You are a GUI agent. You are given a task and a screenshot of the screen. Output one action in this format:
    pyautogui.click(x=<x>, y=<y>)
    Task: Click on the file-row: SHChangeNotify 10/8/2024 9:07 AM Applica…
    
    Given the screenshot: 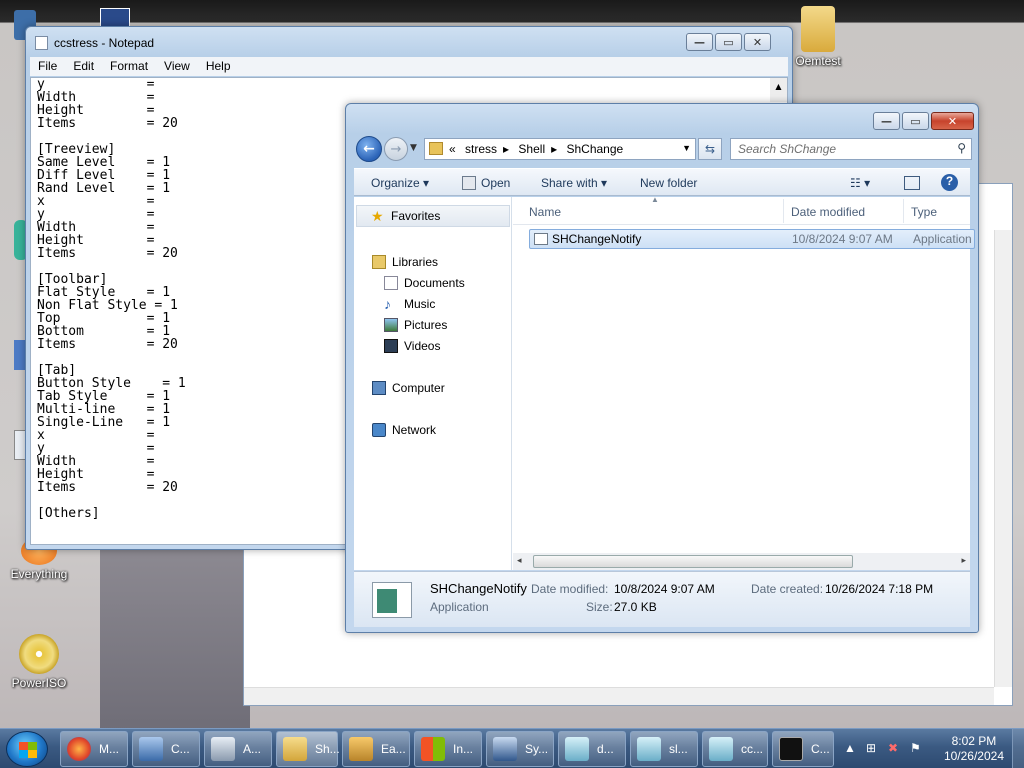 What is the action you would take?
    pyautogui.click(x=752, y=239)
    